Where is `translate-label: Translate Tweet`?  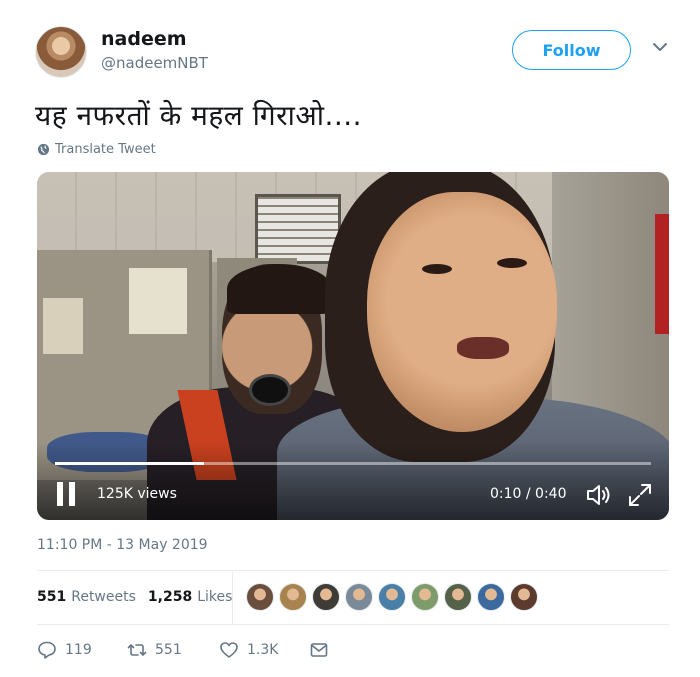 translate-label: Translate Tweet is located at coordinates (105, 149).